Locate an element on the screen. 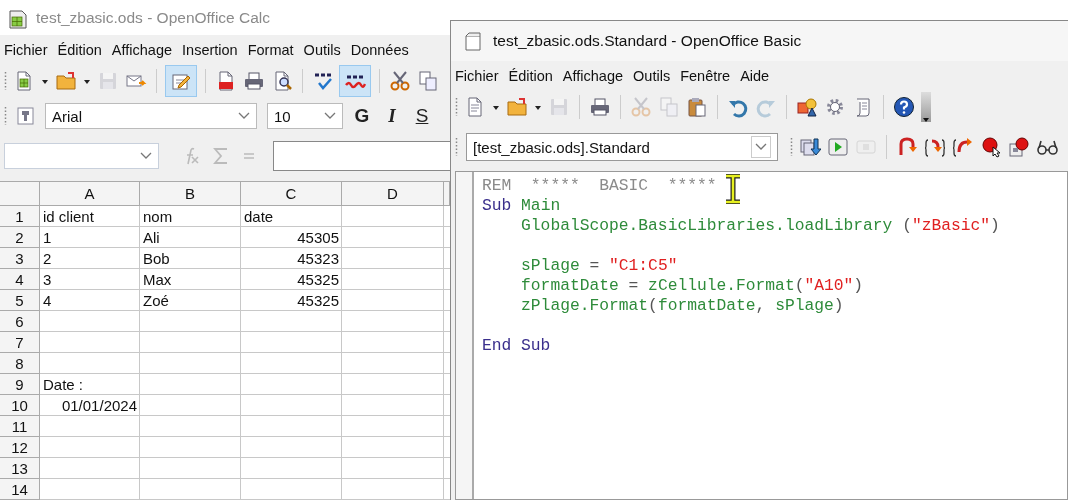 The height and width of the screenshot is (500, 1068). table-cell-text: 3 is located at coordinates (47, 279).